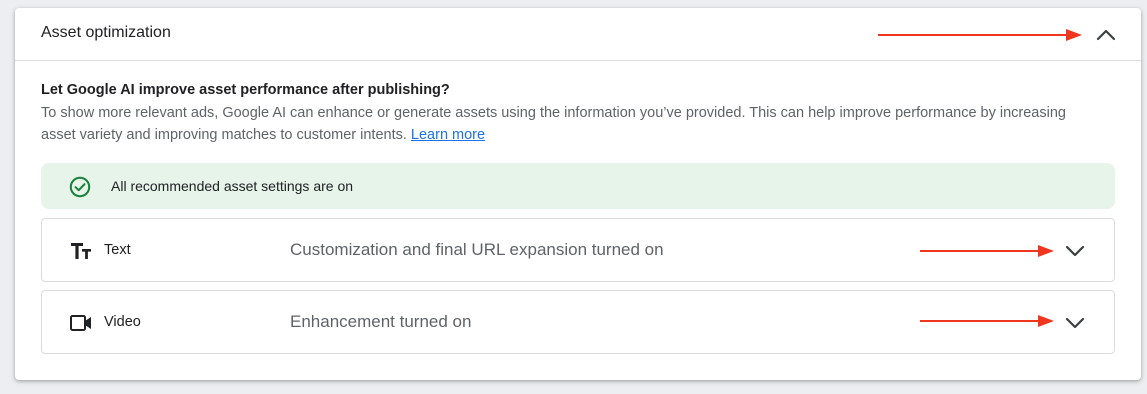 Image resolution: width=1147 pixels, height=394 pixels. I want to click on video-camera-icon, so click(80, 323).